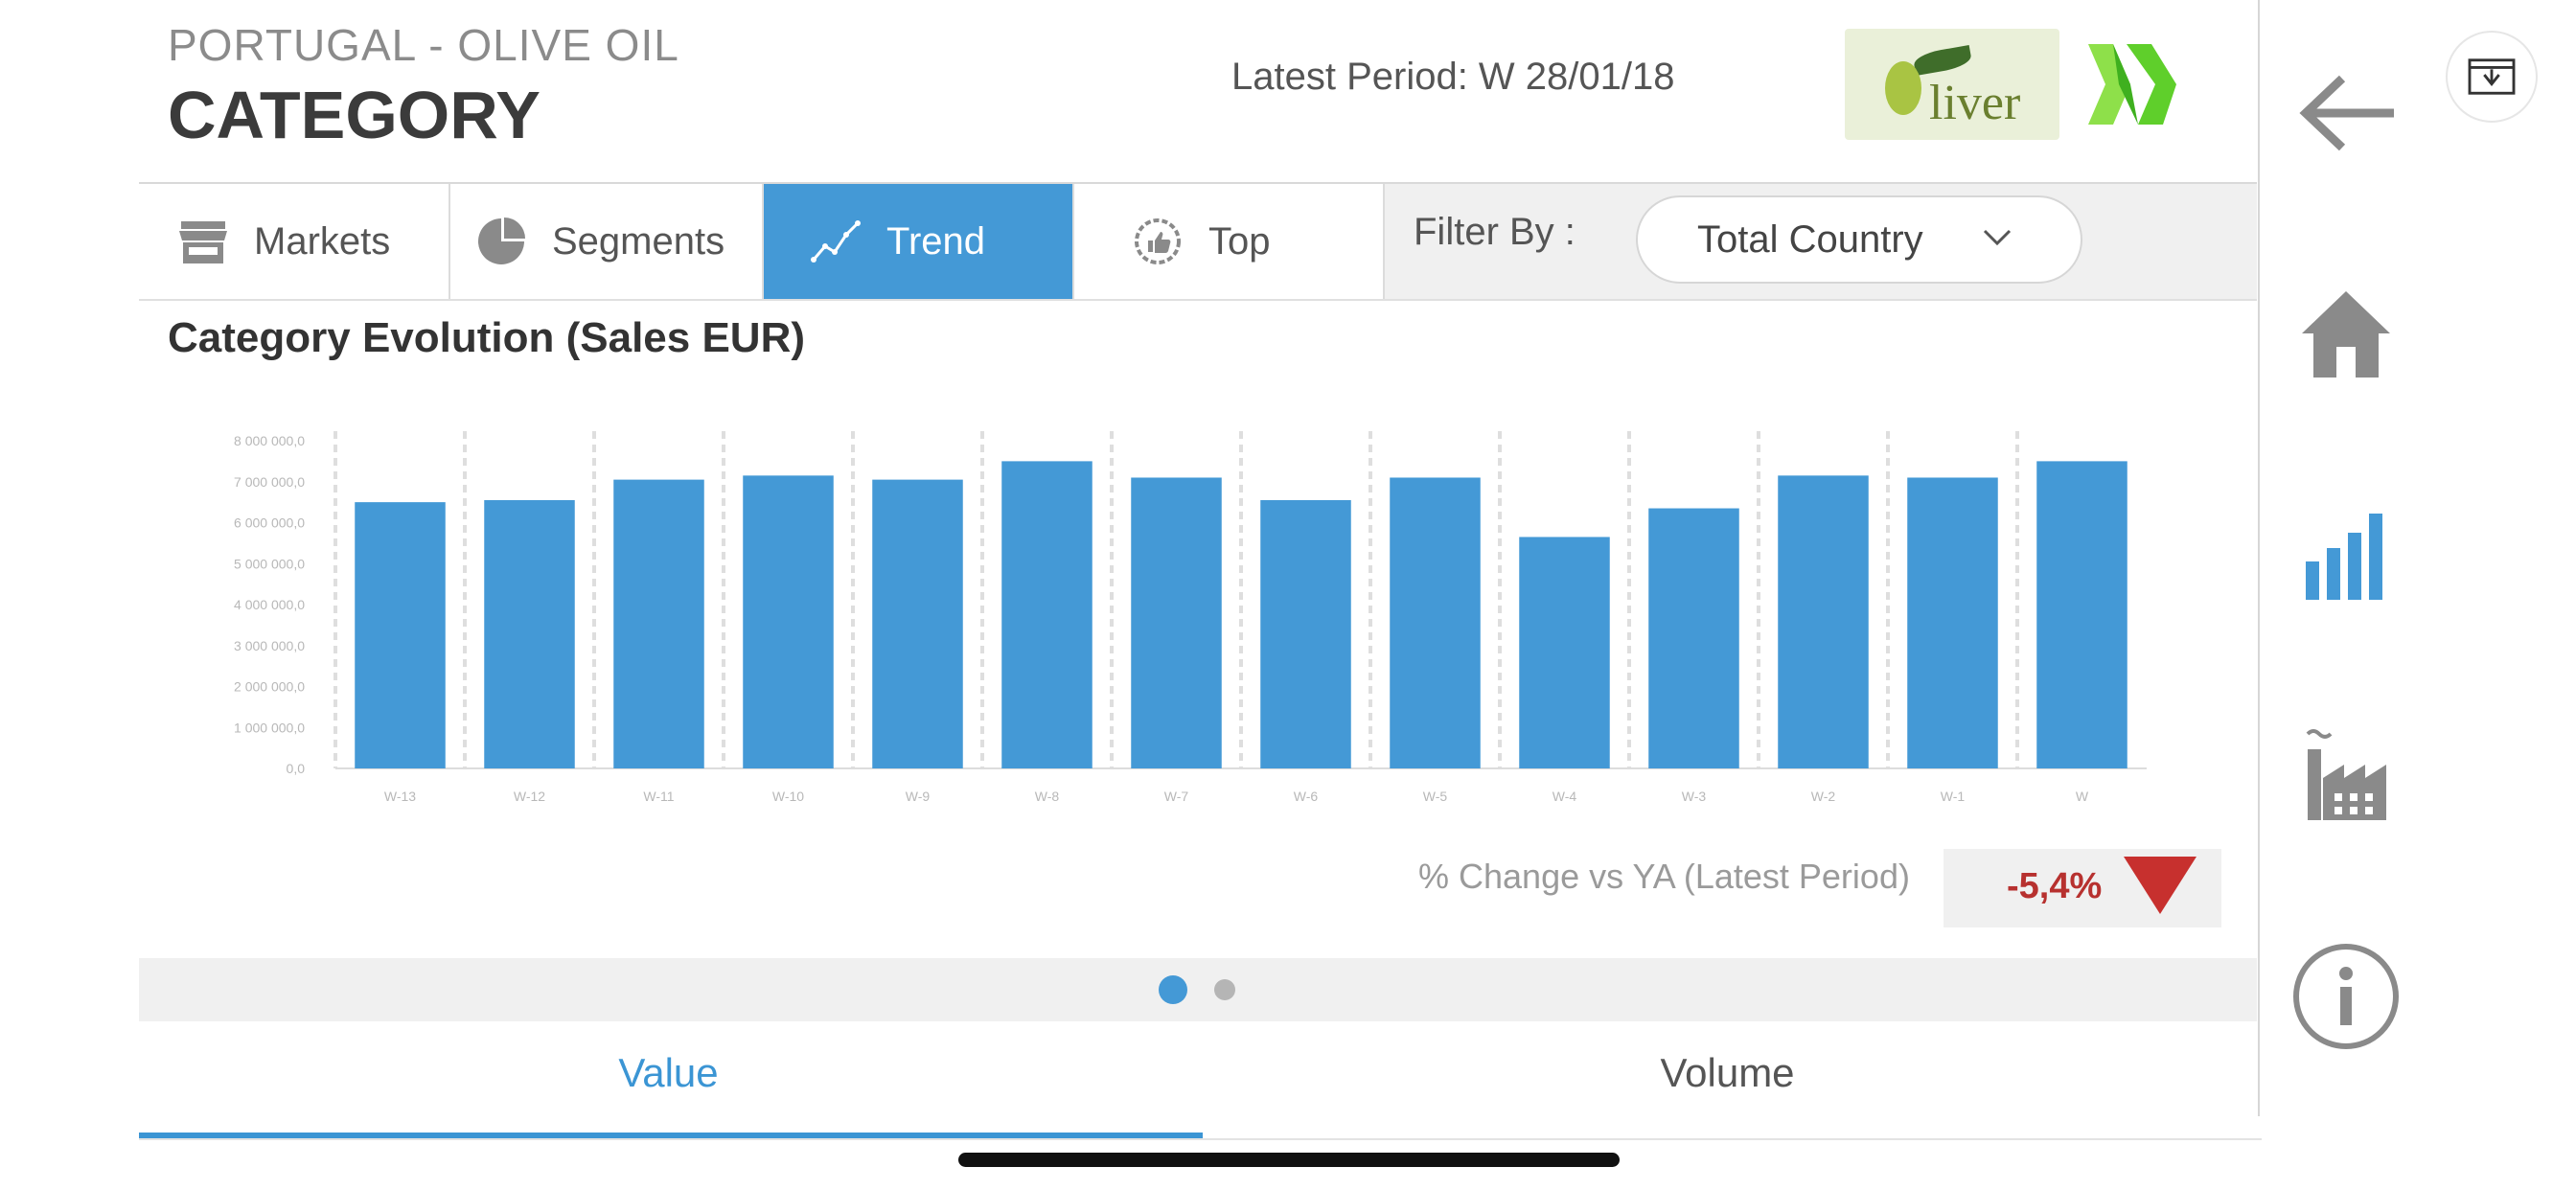 This screenshot has width=2576, height=1190. I want to click on filter-label: Filter By :, so click(1495, 232).